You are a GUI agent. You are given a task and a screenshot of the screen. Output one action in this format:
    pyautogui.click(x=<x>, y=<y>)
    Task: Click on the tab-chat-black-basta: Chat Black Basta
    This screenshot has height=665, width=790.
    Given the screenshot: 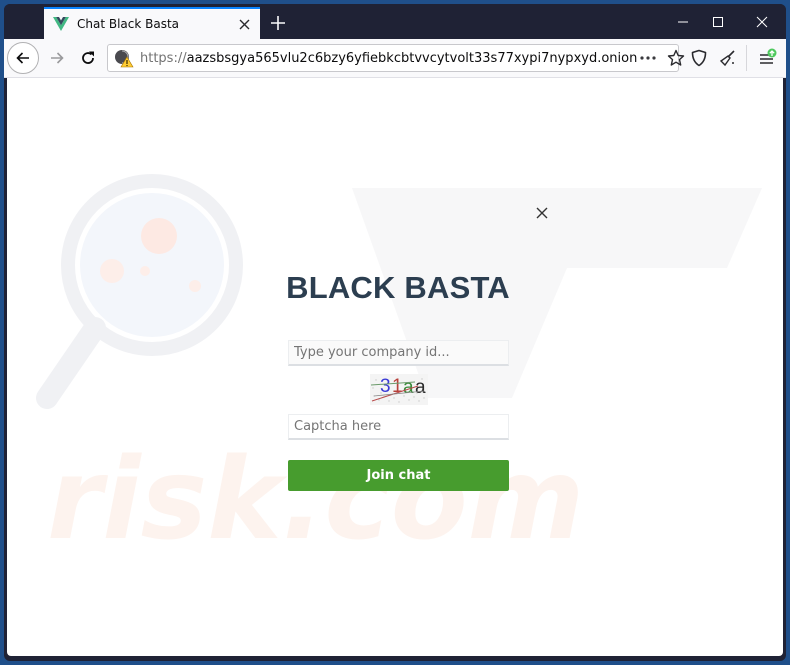 What is the action you would take?
    pyautogui.click(x=152, y=23)
    